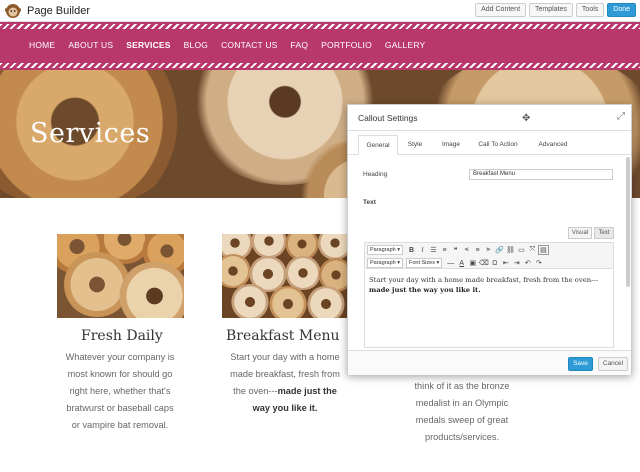 This screenshot has width=640, height=472. Describe the element at coordinates (526, 118) in the screenshot. I see `move-icon: ✥` at that location.